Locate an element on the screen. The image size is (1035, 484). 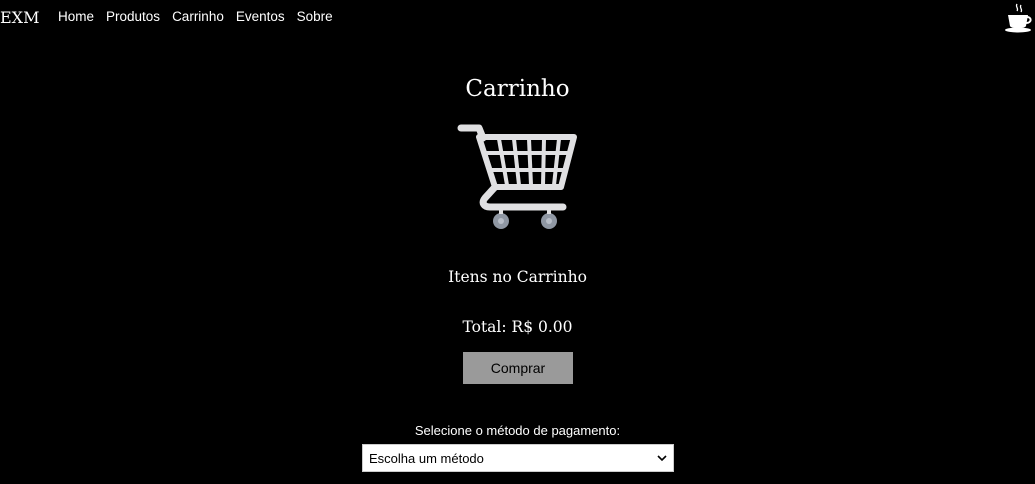
cart-items-heading: Itens no Carrinho is located at coordinates (517, 277).